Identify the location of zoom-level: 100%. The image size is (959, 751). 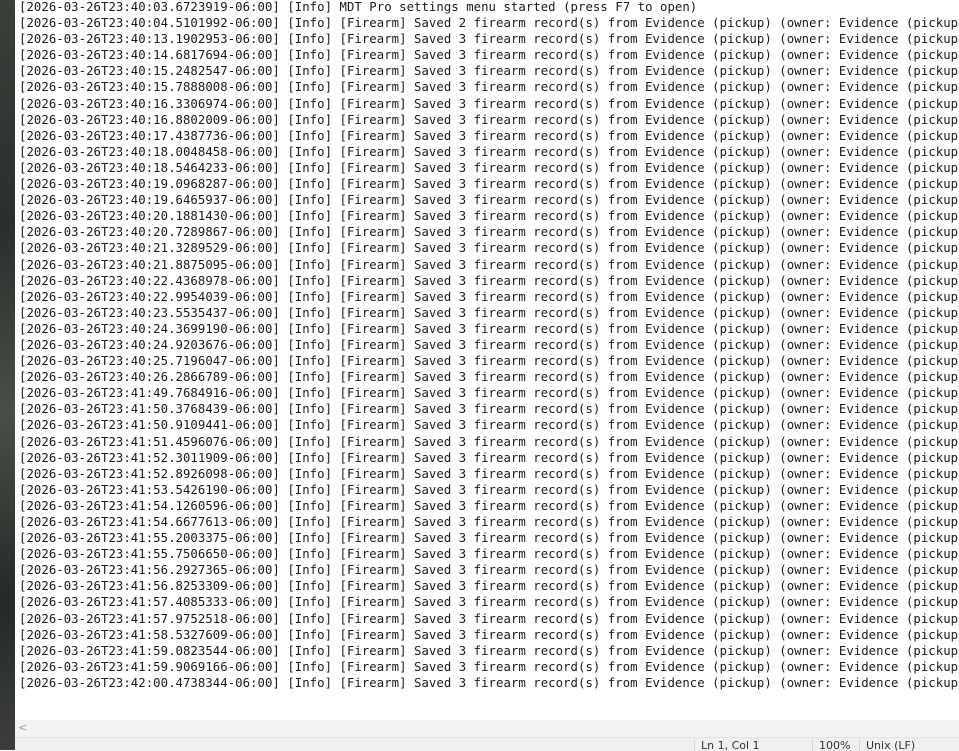
(831, 745).